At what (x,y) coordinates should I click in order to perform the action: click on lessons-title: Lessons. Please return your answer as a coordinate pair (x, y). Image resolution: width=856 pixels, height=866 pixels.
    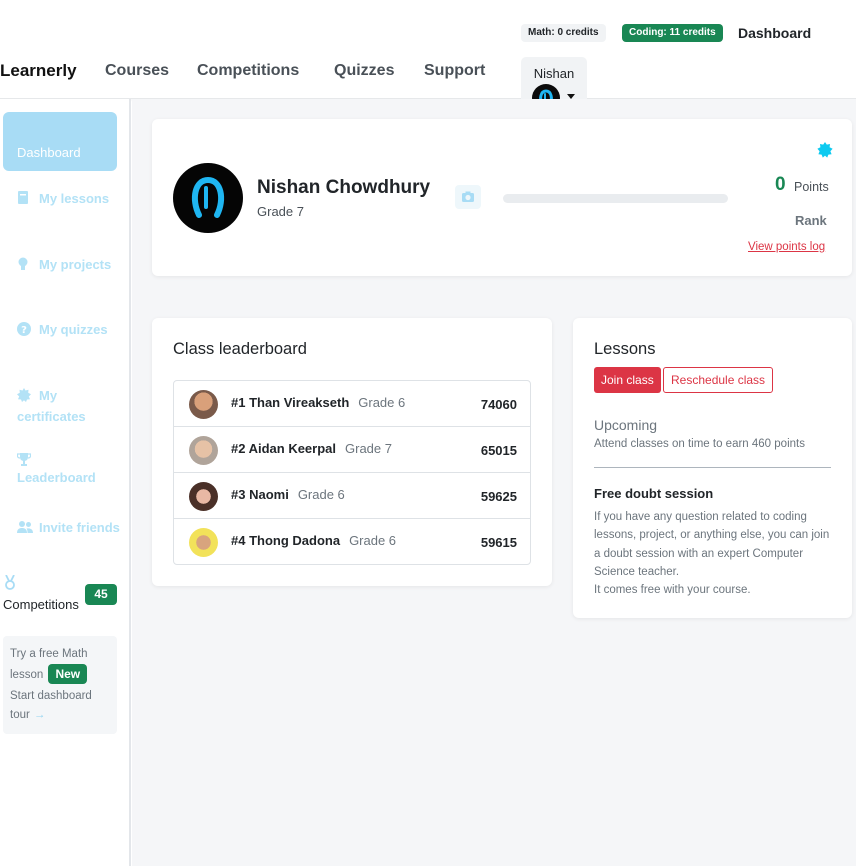
    Looking at the image, I should click on (625, 349).